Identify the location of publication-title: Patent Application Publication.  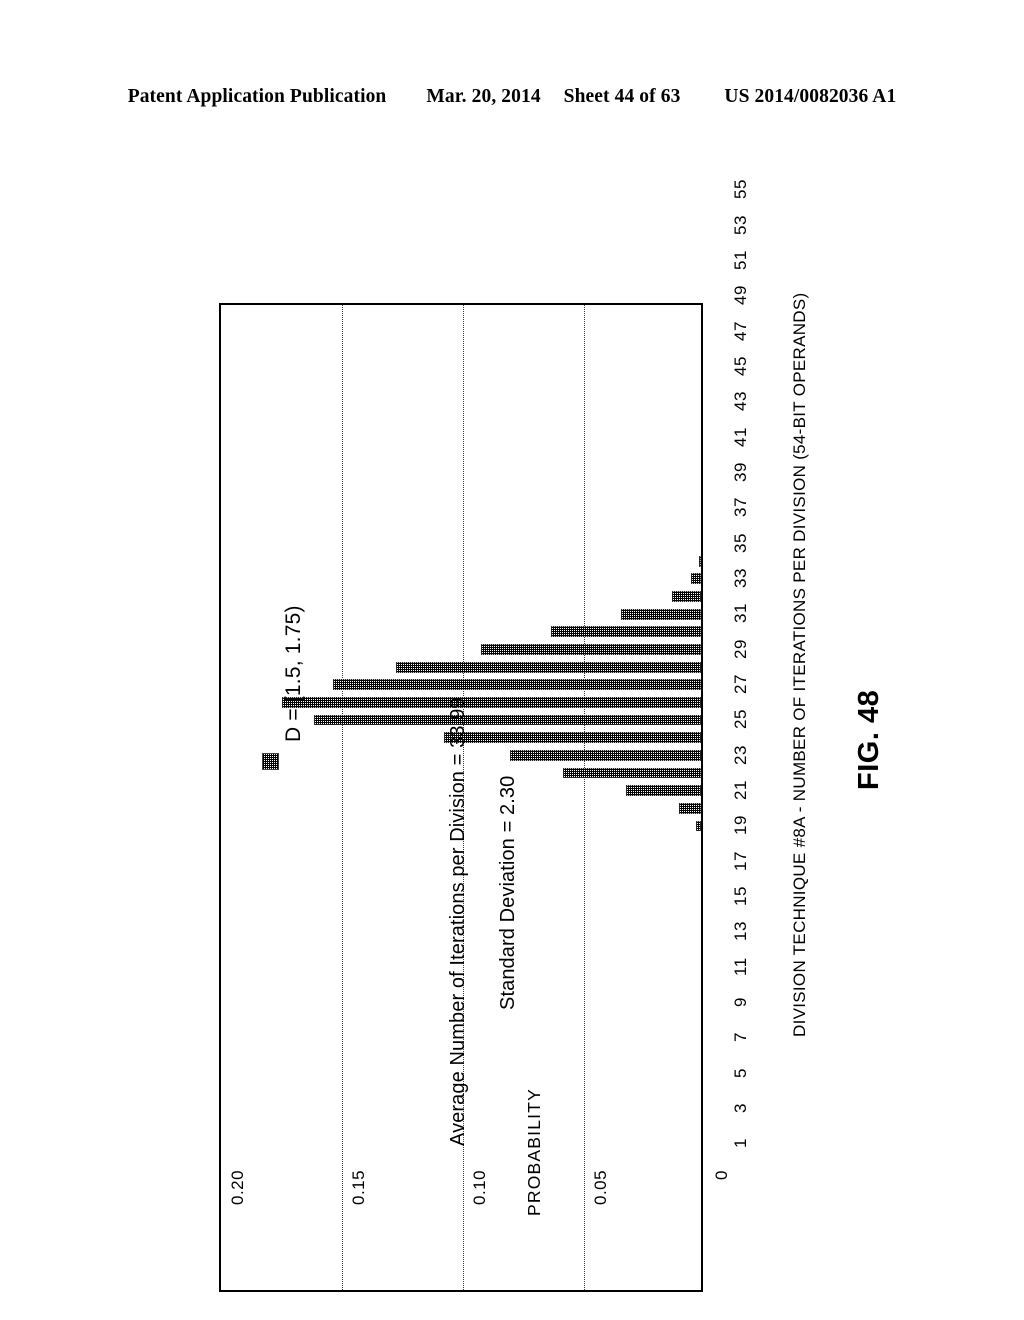
(257, 96).